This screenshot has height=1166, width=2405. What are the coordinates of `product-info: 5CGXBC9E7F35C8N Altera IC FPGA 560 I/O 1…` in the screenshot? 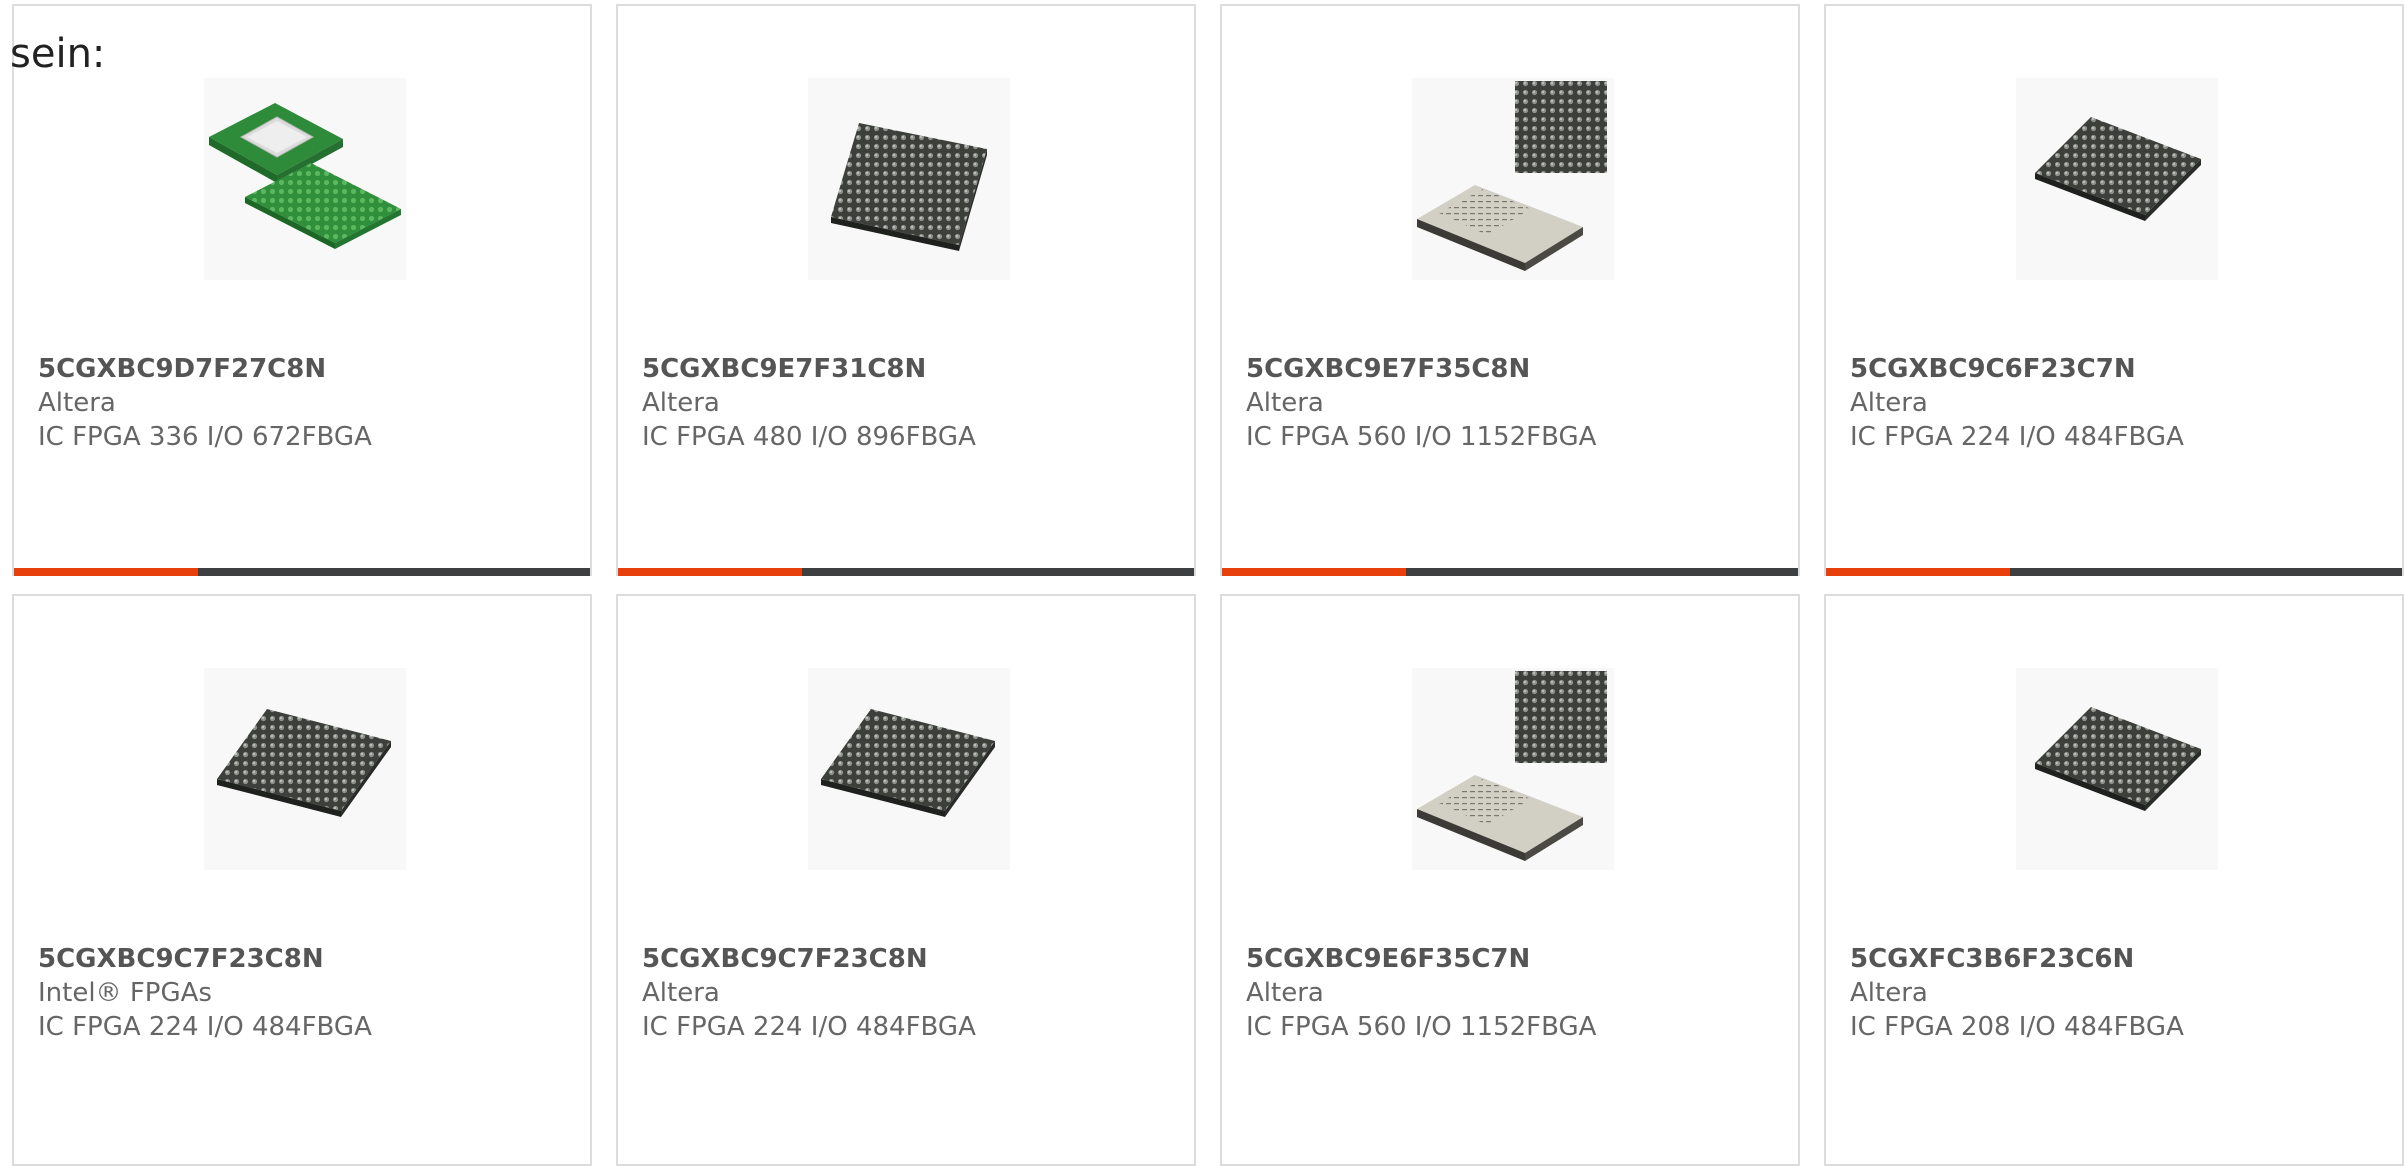 It's located at (1512, 403).